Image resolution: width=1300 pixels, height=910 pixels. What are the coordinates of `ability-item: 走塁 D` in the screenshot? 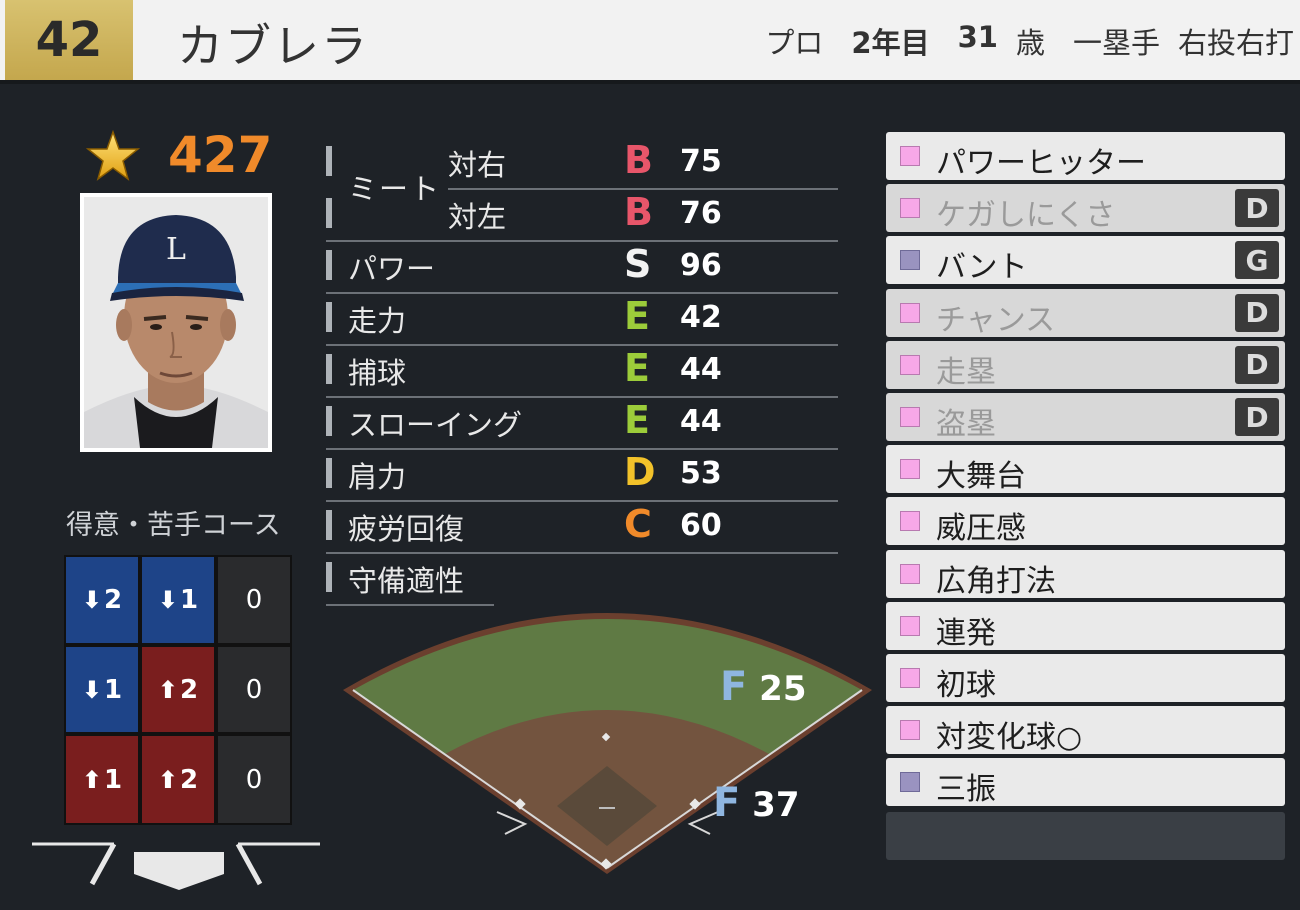 It's located at (1085, 365).